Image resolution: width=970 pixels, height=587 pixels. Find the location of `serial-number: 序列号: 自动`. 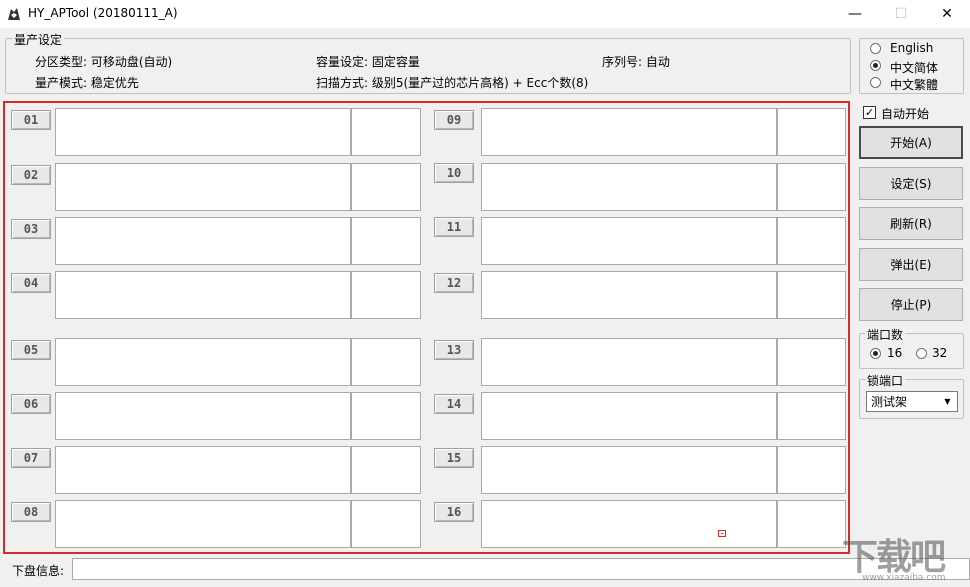

serial-number: 序列号: 自动 is located at coordinates (636, 62).